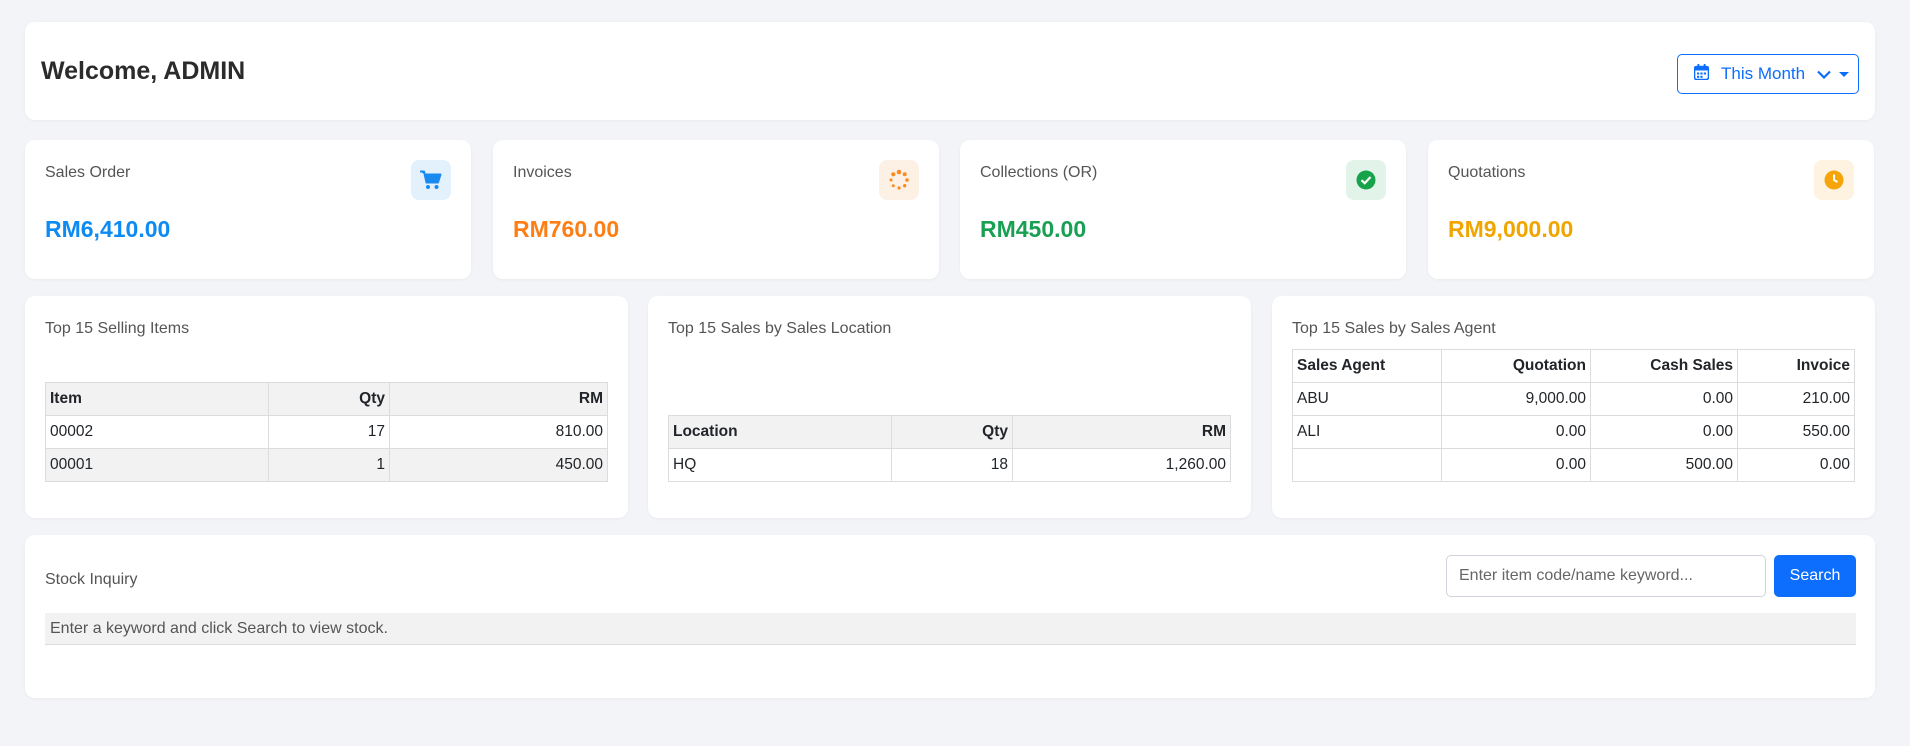 The image size is (1910, 746). I want to click on panel-title: Stock Inquiry, so click(91, 579).